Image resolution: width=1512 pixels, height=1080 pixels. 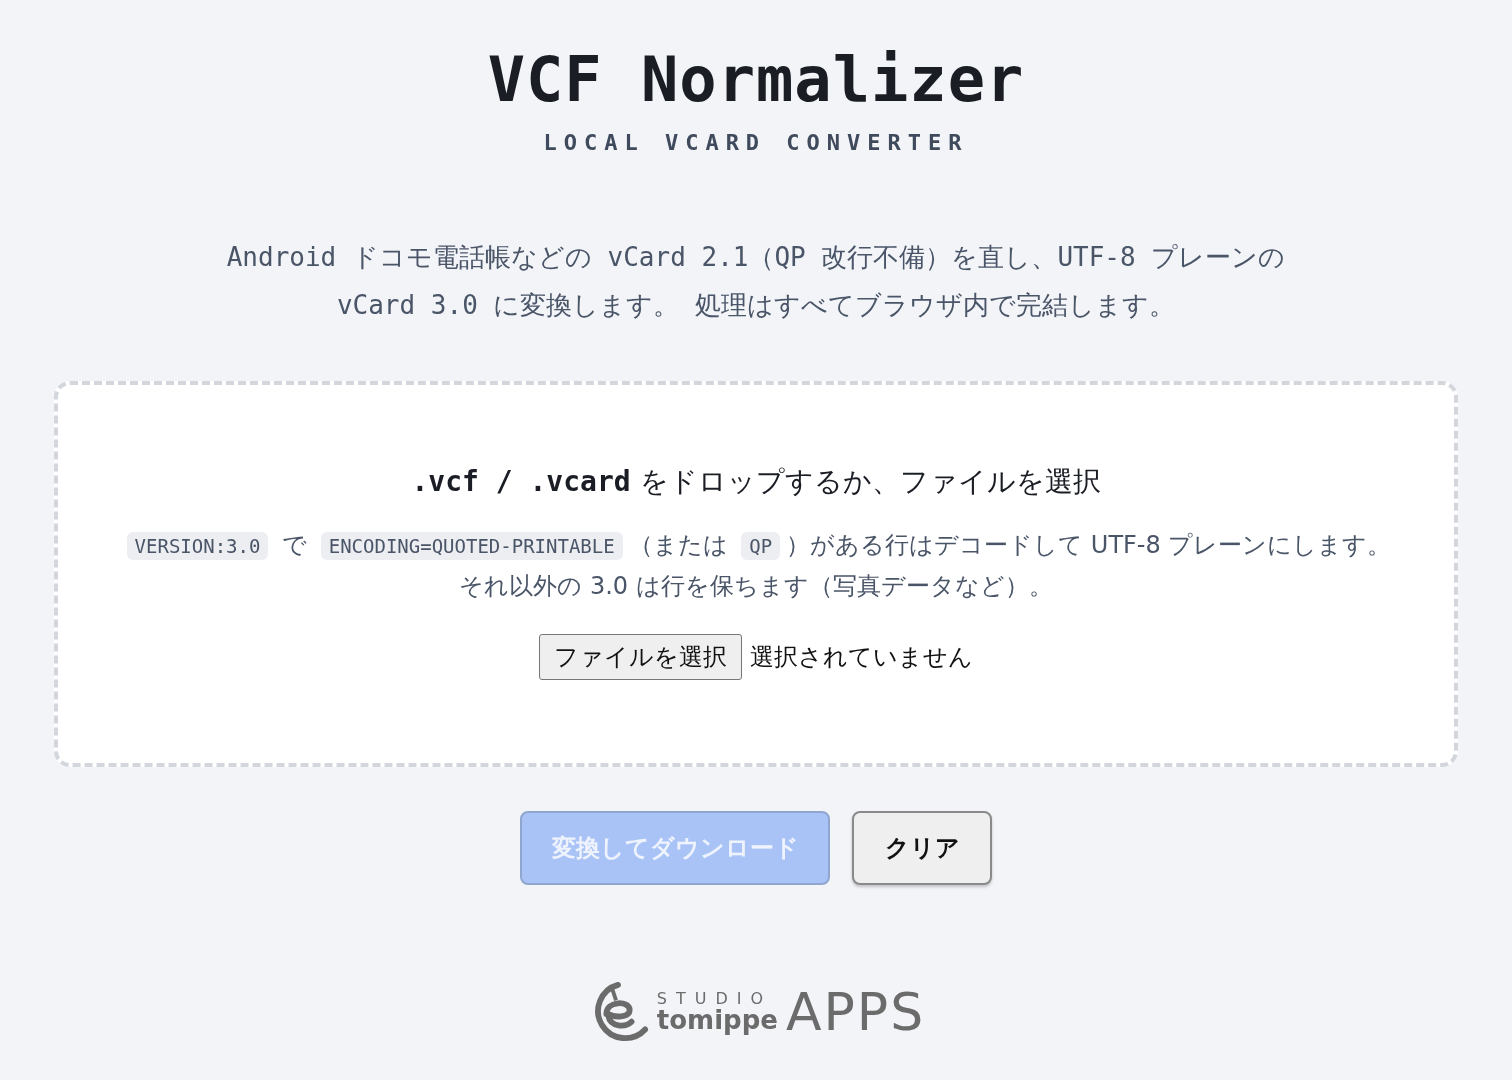 What do you see at coordinates (756, 566) in the screenshot?
I see `drop-hint-text: VERSION:3.0 で ENCODING=QUOTED-PRINTABLE （または QP ）がある行はデコードして UTF-8 プレーンにします。それ以外の 3.0 は行を保ちます（写真データなど）。` at bounding box center [756, 566].